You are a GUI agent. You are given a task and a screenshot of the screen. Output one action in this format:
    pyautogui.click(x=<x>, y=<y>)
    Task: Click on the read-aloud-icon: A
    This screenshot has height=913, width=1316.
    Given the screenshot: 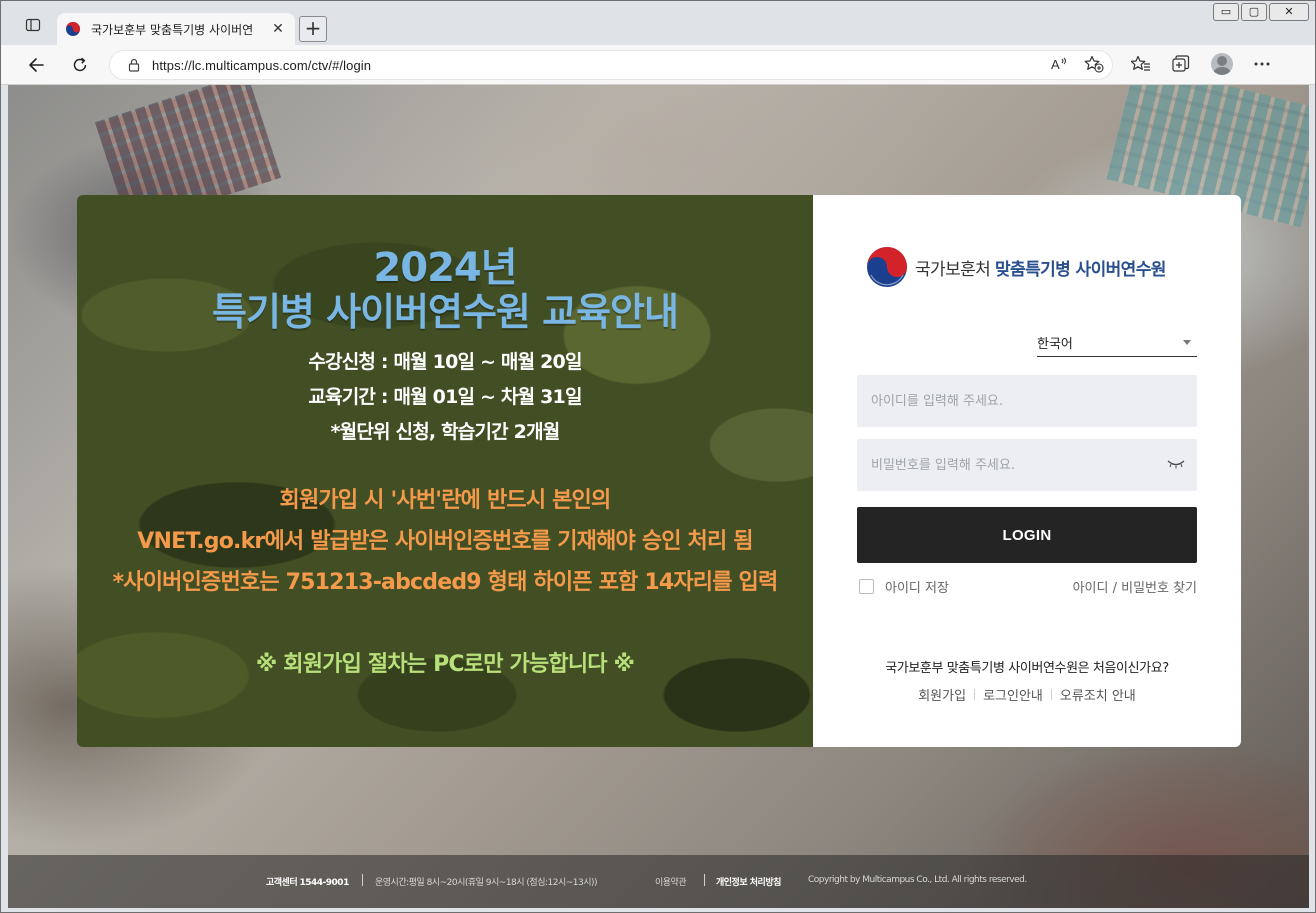 What is the action you would take?
    pyautogui.click(x=1059, y=64)
    